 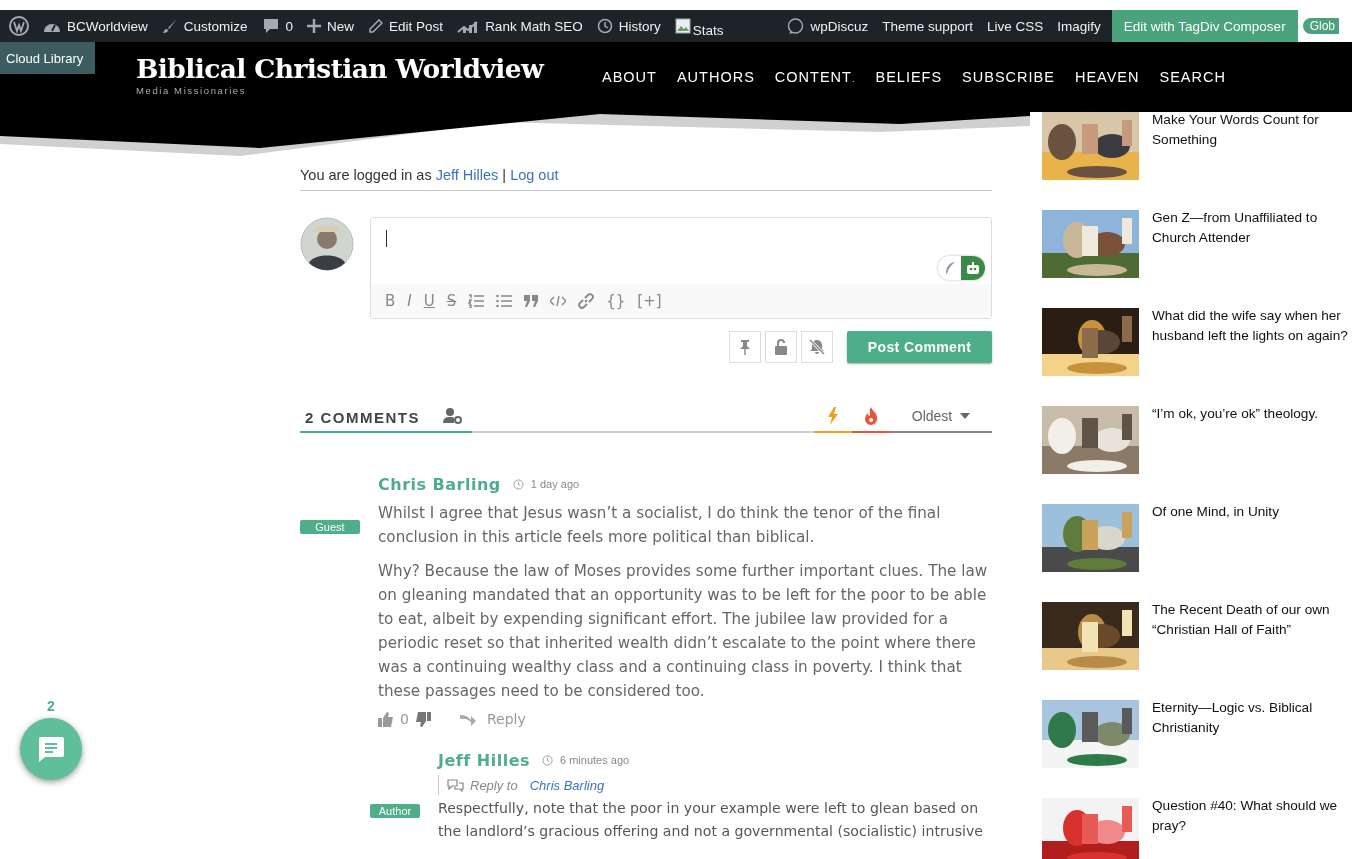 What do you see at coordinates (314, 26) in the screenshot?
I see `plus-icon` at bounding box center [314, 26].